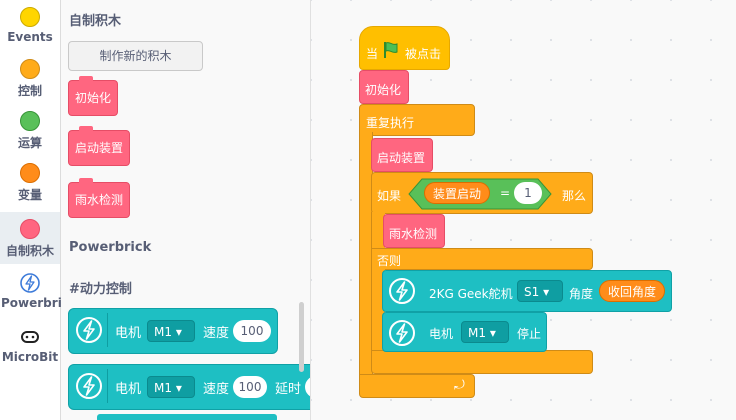 Image resolution: width=736 pixels, height=420 pixels. I want to click on palette-block-motor-speed-delay: 电机 M1 ▾ 速度 100 延时, so click(189, 387).